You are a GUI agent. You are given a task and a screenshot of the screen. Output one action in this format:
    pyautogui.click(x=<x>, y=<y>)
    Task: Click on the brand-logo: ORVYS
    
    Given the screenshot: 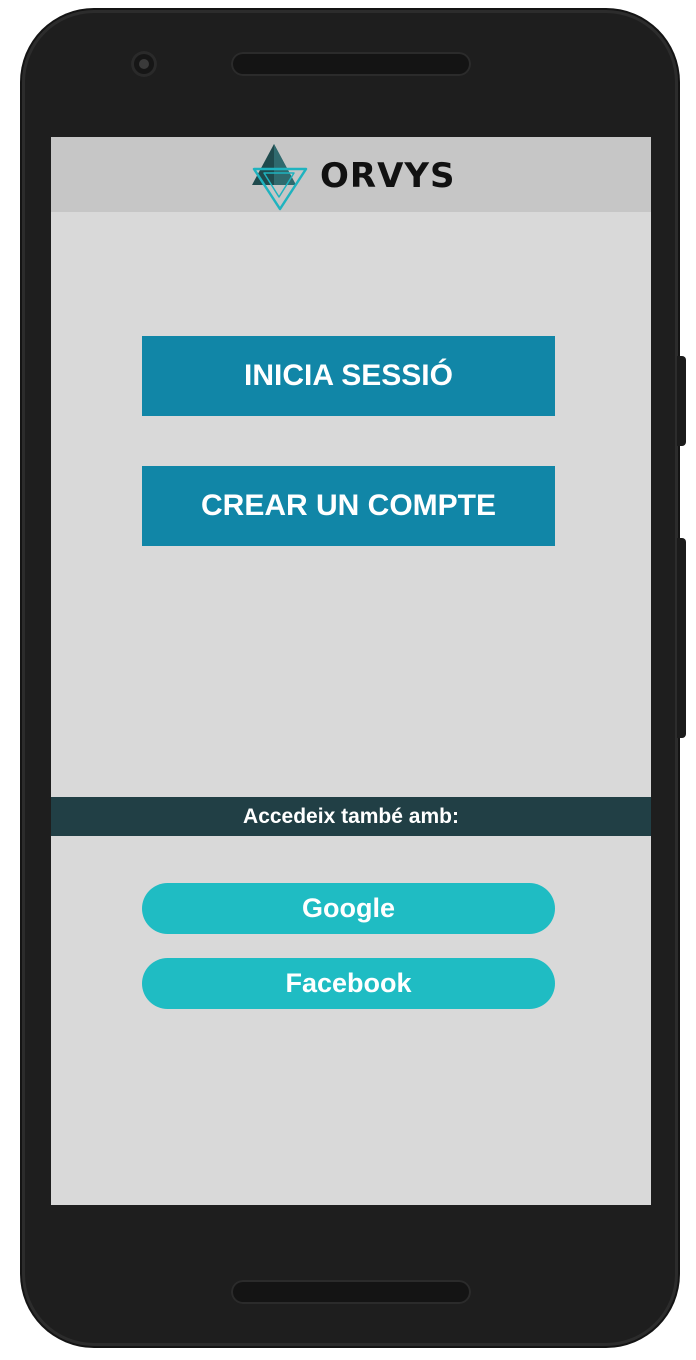 What is the action you would take?
    pyautogui.click(x=354, y=176)
    